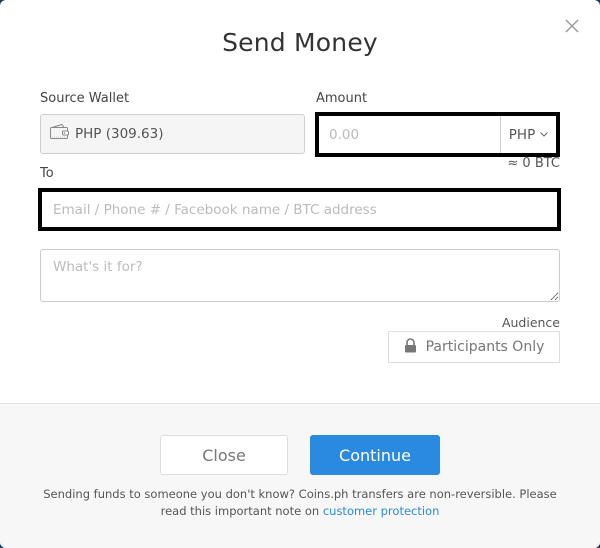  What do you see at coordinates (224, 455) in the screenshot?
I see `close-button: Close` at bounding box center [224, 455].